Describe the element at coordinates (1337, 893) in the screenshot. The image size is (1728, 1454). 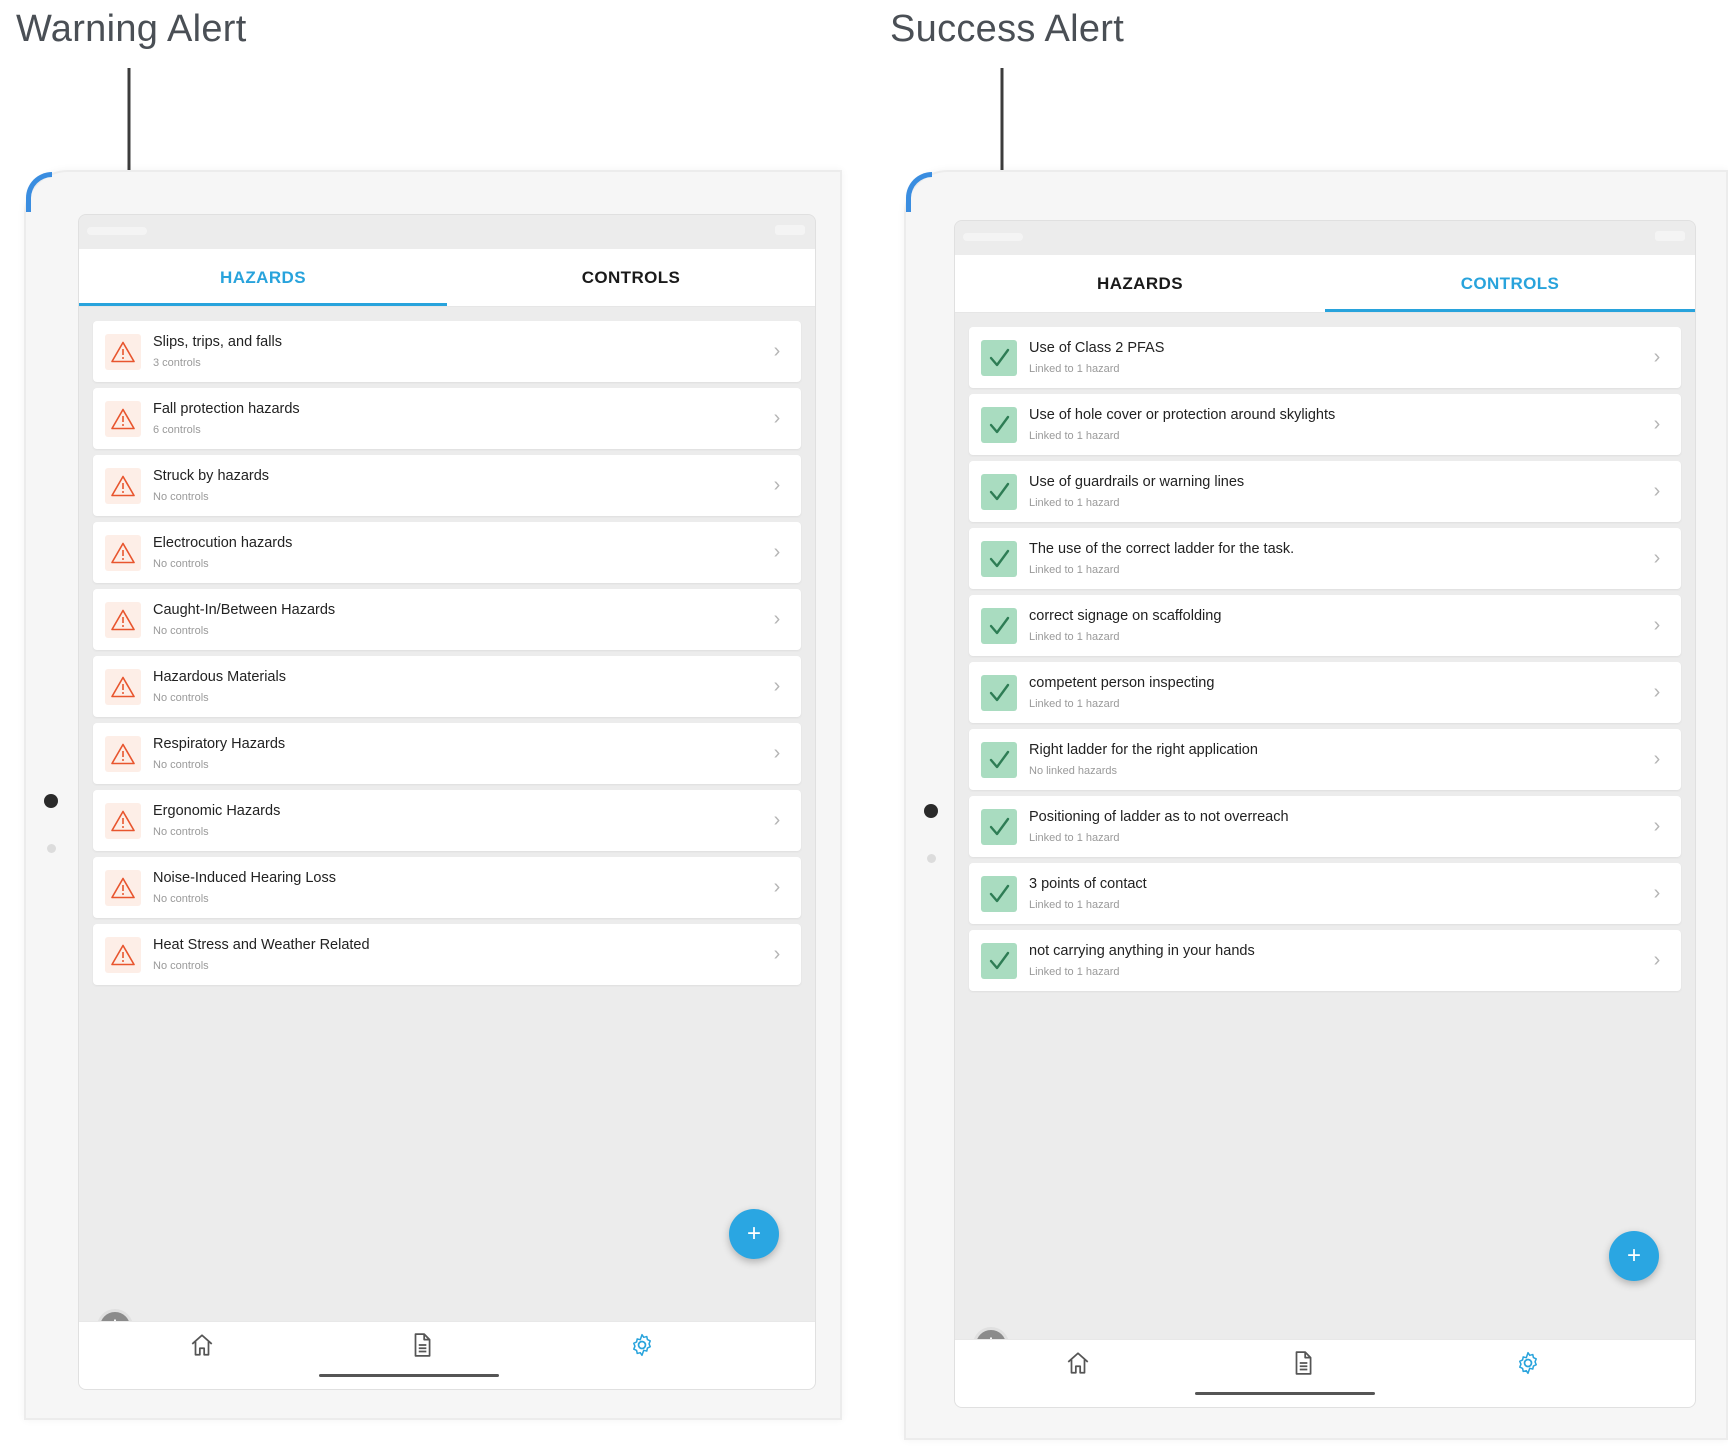
I see `list-item-text: 3 points of contact Linked to 1 hazard` at that location.